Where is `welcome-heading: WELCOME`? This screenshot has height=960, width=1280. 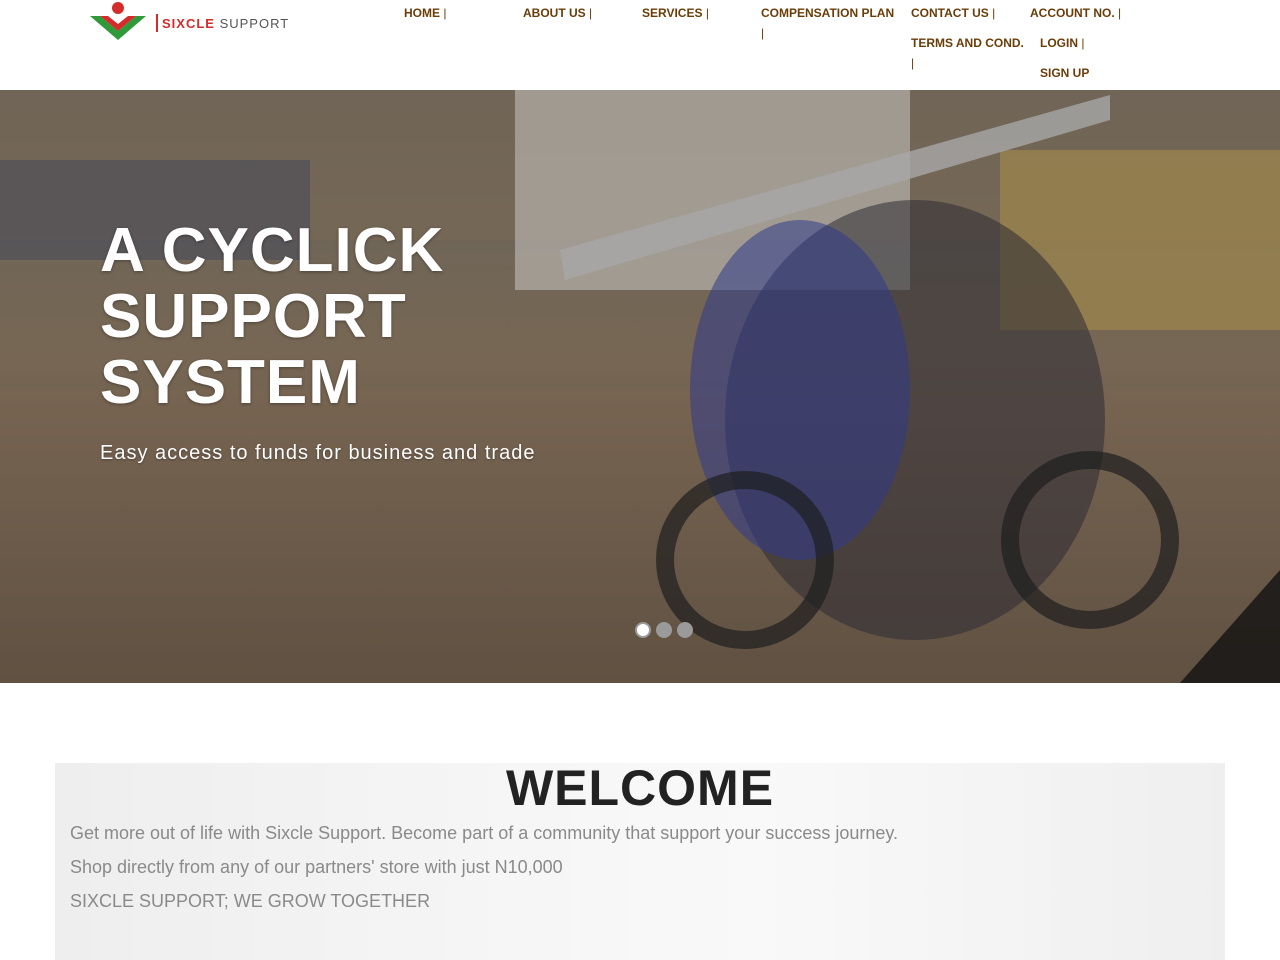
welcome-heading: WELCOME is located at coordinates (640, 788).